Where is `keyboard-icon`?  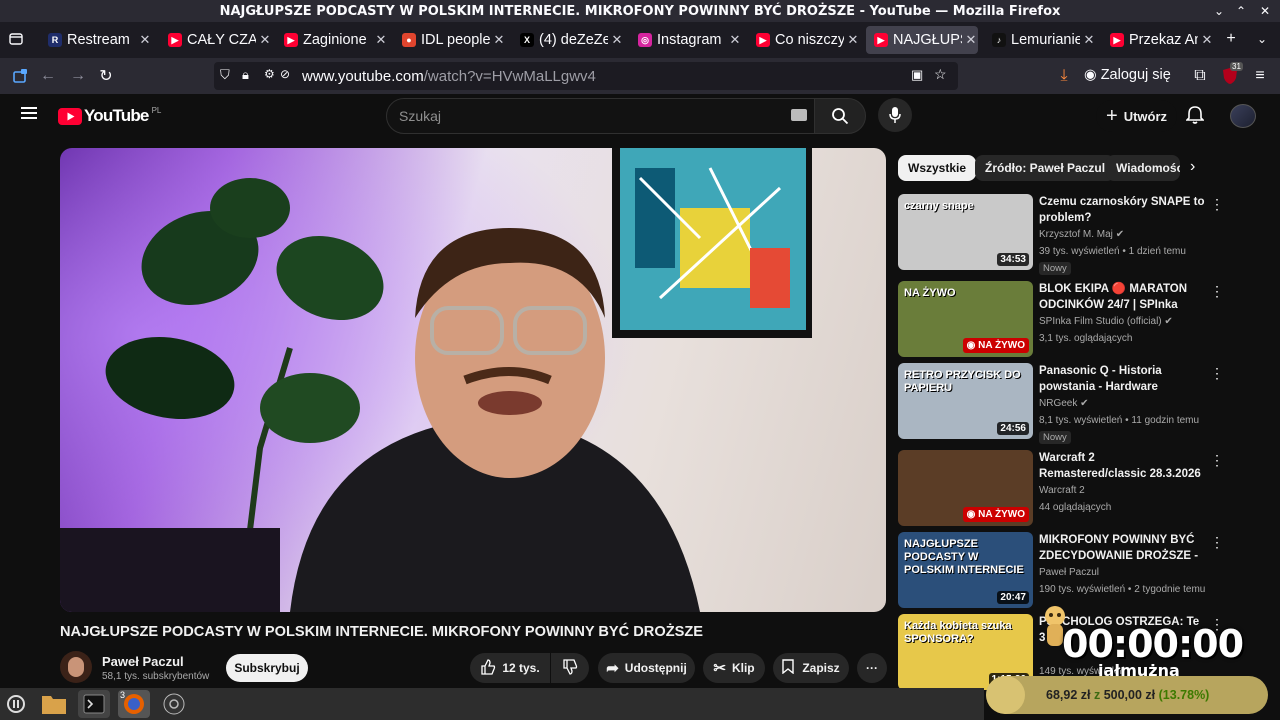 keyboard-icon is located at coordinates (799, 115).